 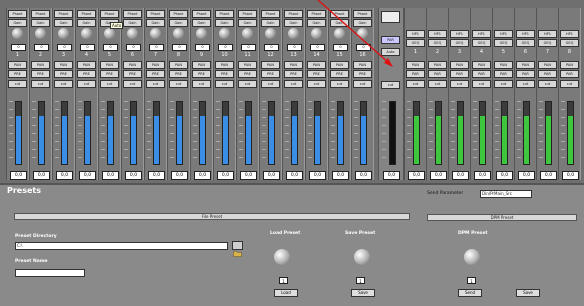 I want to click on save-preset-knob, so click(x=362, y=257).